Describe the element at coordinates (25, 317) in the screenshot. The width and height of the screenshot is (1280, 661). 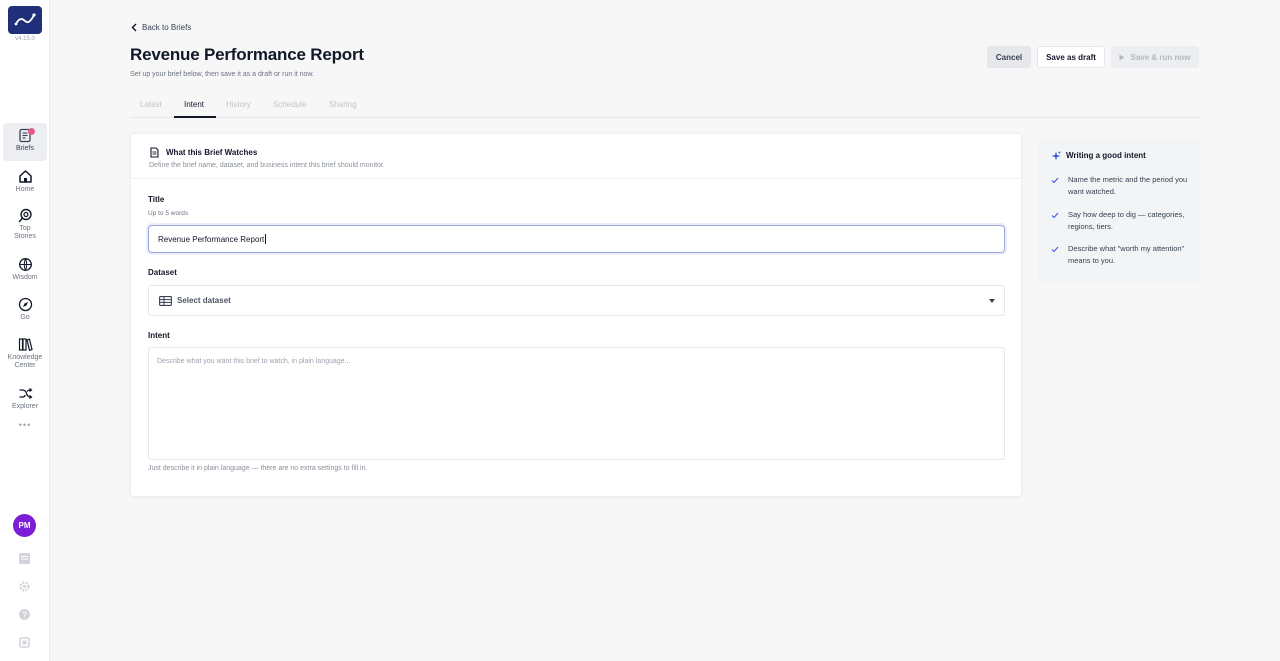
I see `sidebar-item-label: Go` at that location.